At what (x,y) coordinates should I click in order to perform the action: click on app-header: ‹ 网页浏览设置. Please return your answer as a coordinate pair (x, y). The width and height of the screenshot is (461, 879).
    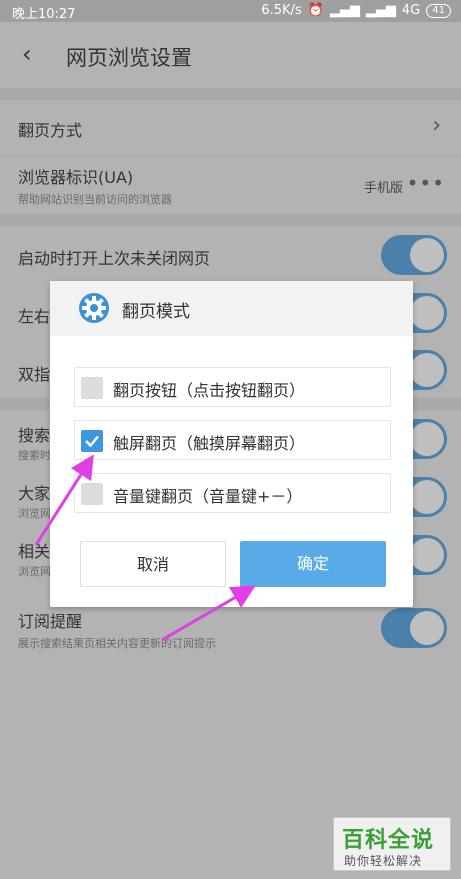
    Looking at the image, I should click on (230, 55).